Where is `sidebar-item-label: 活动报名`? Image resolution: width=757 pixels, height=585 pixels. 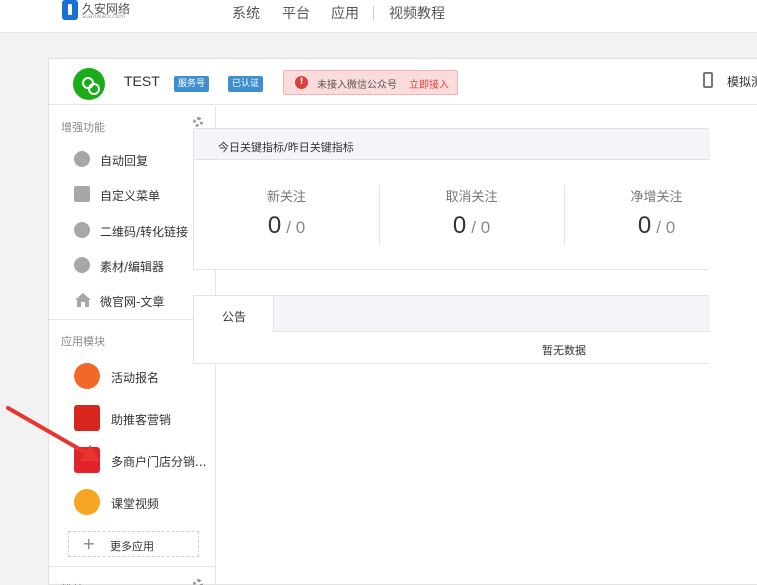 sidebar-item-label: 活动报名 is located at coordinates (135, 378).